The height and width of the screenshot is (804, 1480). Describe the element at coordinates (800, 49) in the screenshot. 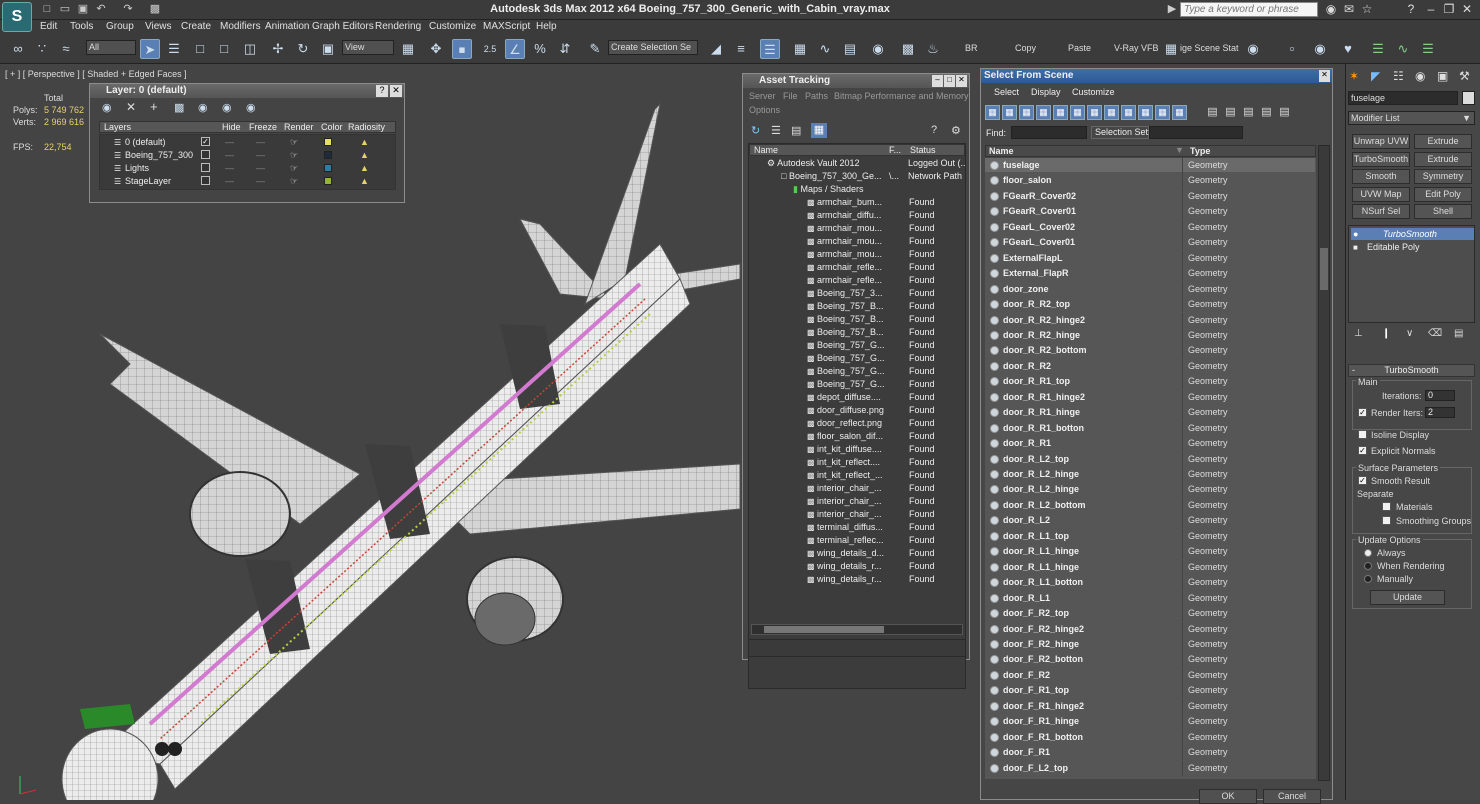

I see `graphite-tools-icon: ▦` at that location.